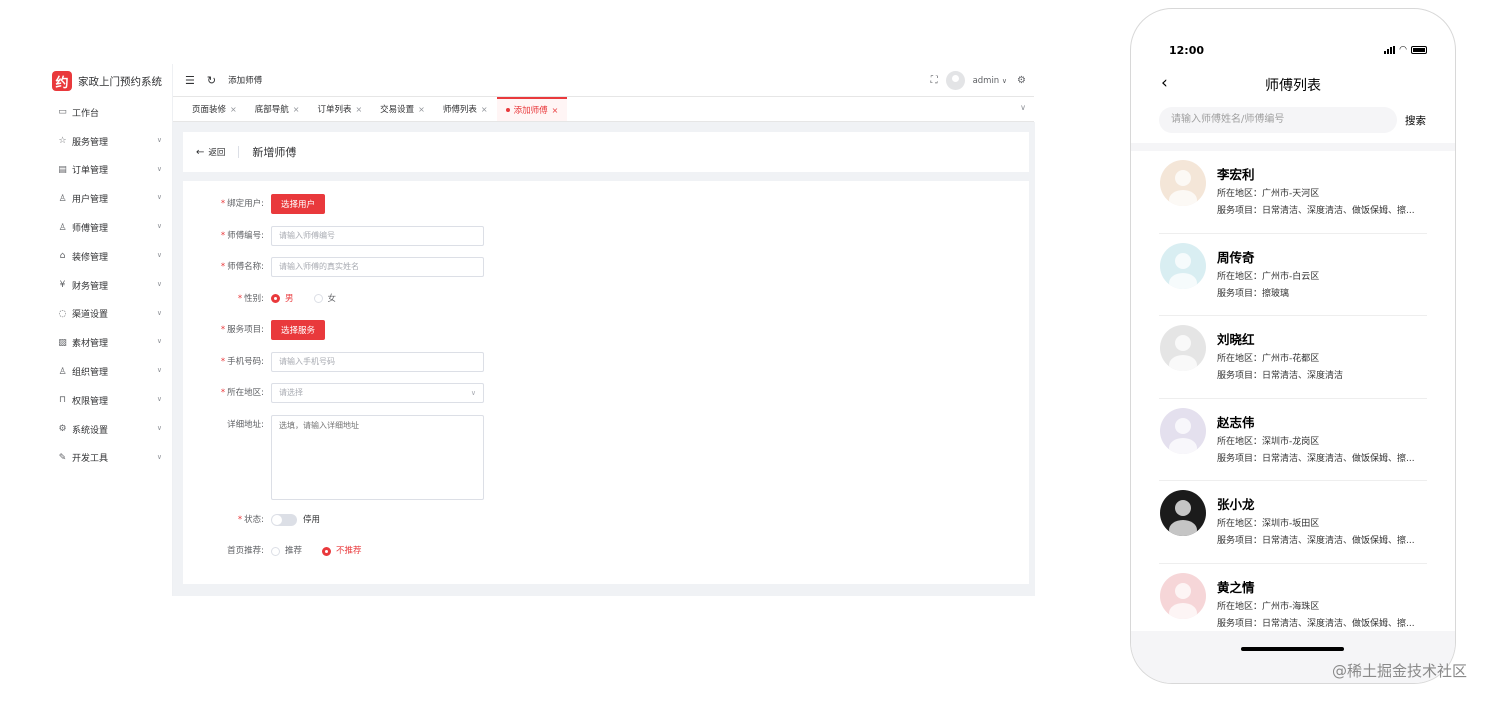 This screenshot has width=1512, height=701. What do you see at coordinates (108, 458) in the screenshot?
I see `sidebar-item-12: ✎ 开发工具 ∨` at bounding box center [108, 458].